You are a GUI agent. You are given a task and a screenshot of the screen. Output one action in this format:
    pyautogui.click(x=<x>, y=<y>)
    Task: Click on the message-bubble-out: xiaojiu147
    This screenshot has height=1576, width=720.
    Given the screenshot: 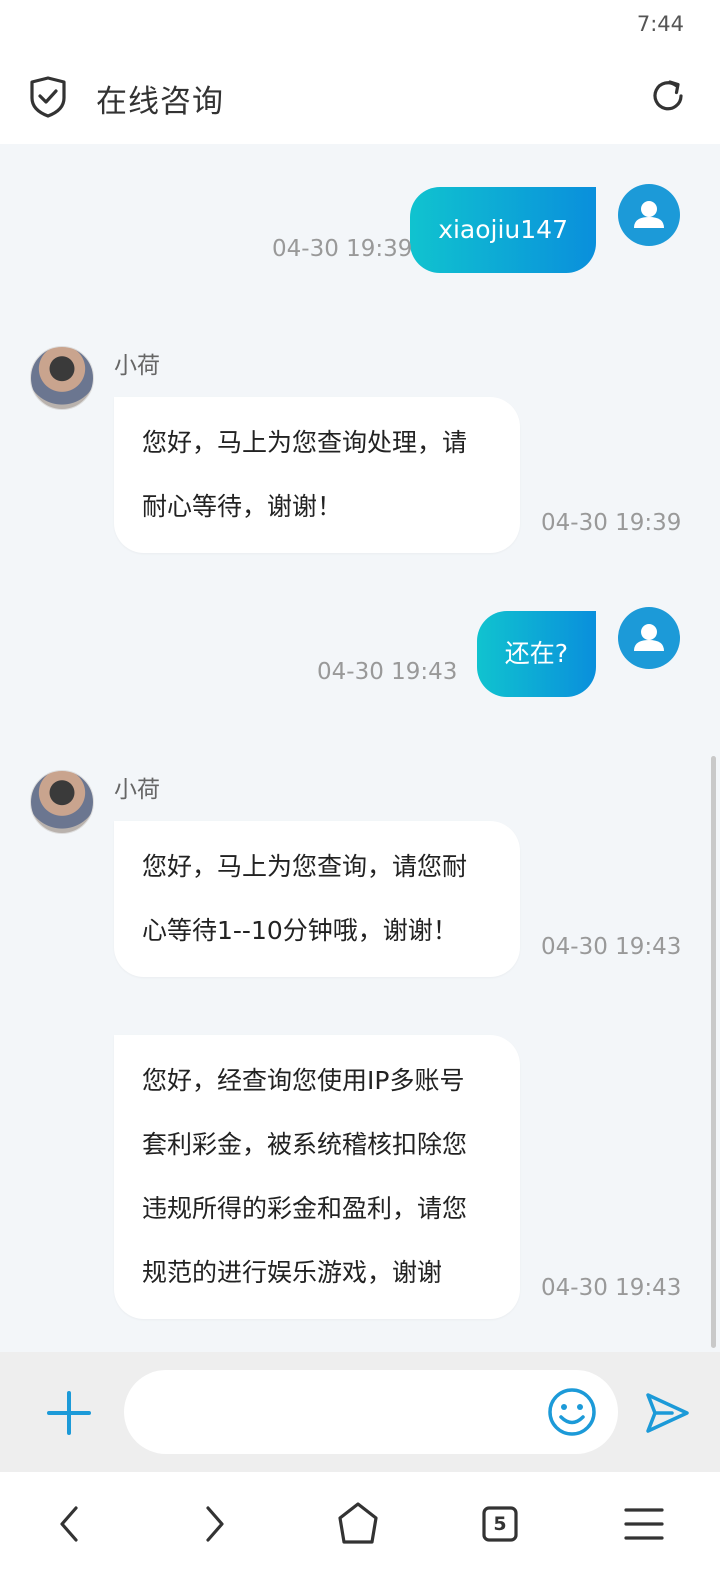 What is the action you would take?
    pyautogui.click(x=503, y=230)
    